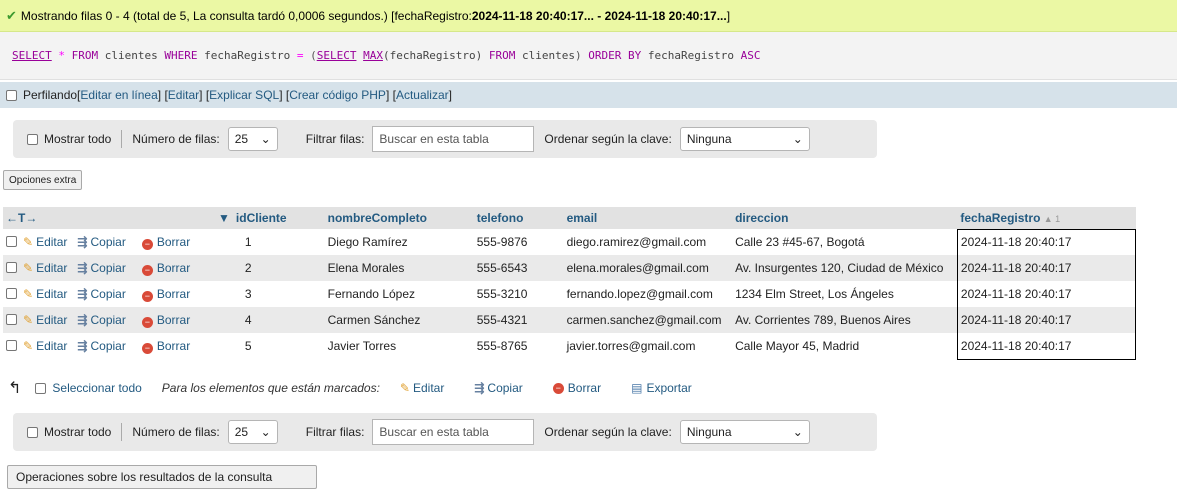 This screenshot has height=489, width=1177. Describe the element at coordinates (845, 320) in the screenshot. I see `cell-direccion: Av. Corrientes 789, Buenos Aires` at that location.